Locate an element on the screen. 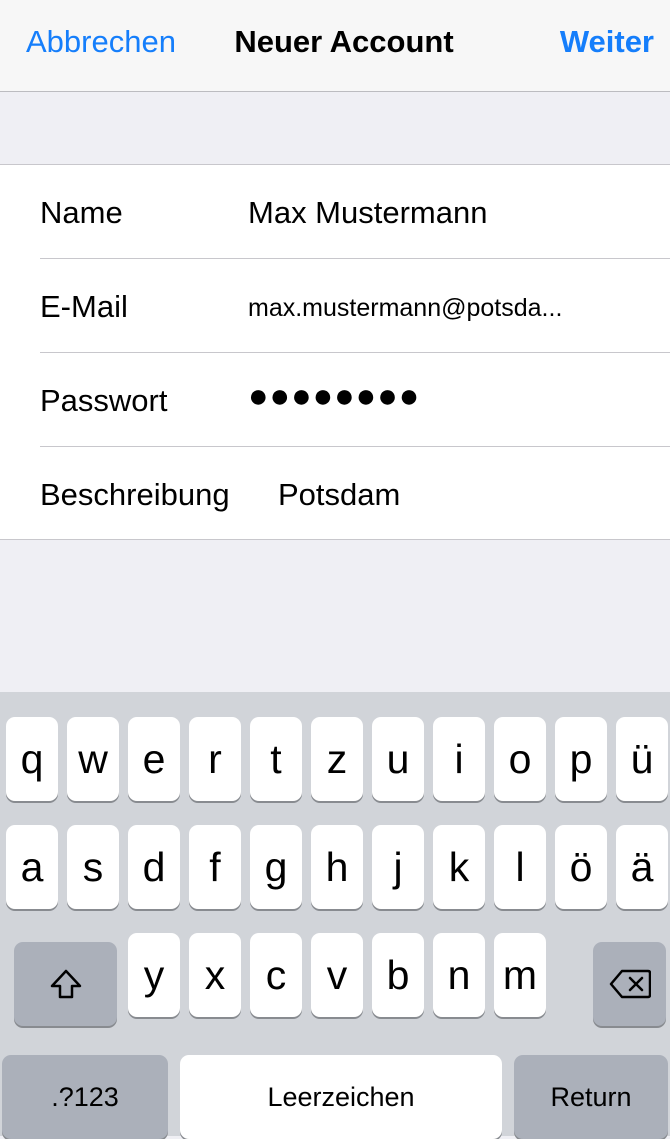 Image resolution: width=670 pixels, height=1139 pixels. password-label: Passwort is located at coordinates (104, 400).